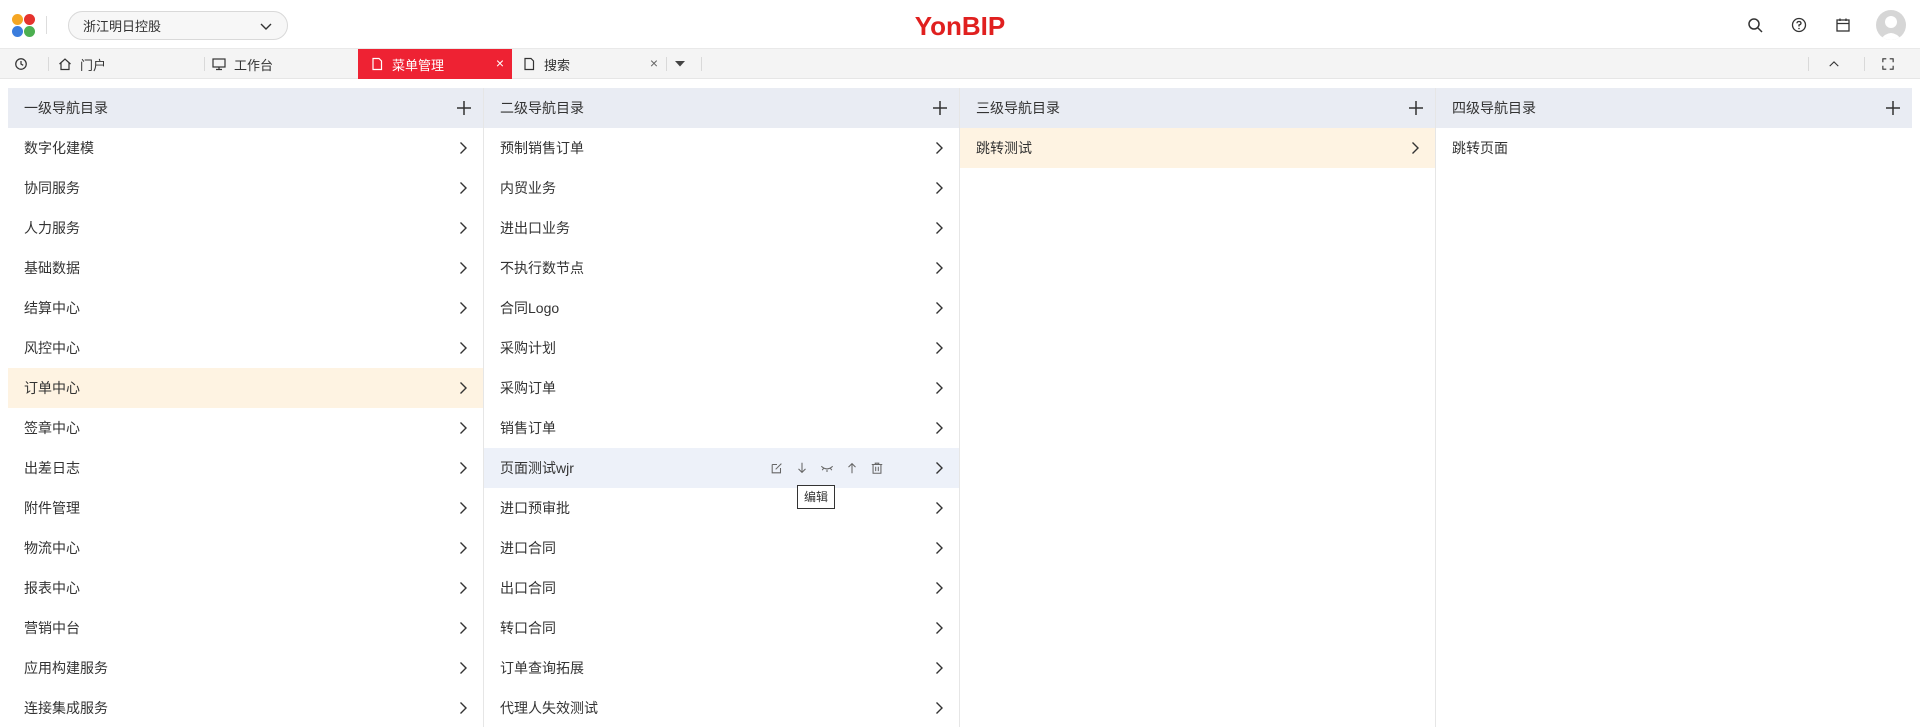 This screenshot has width=1920, height=728. I want to click on menu-item: 连接集成服务, so click(245, 708).